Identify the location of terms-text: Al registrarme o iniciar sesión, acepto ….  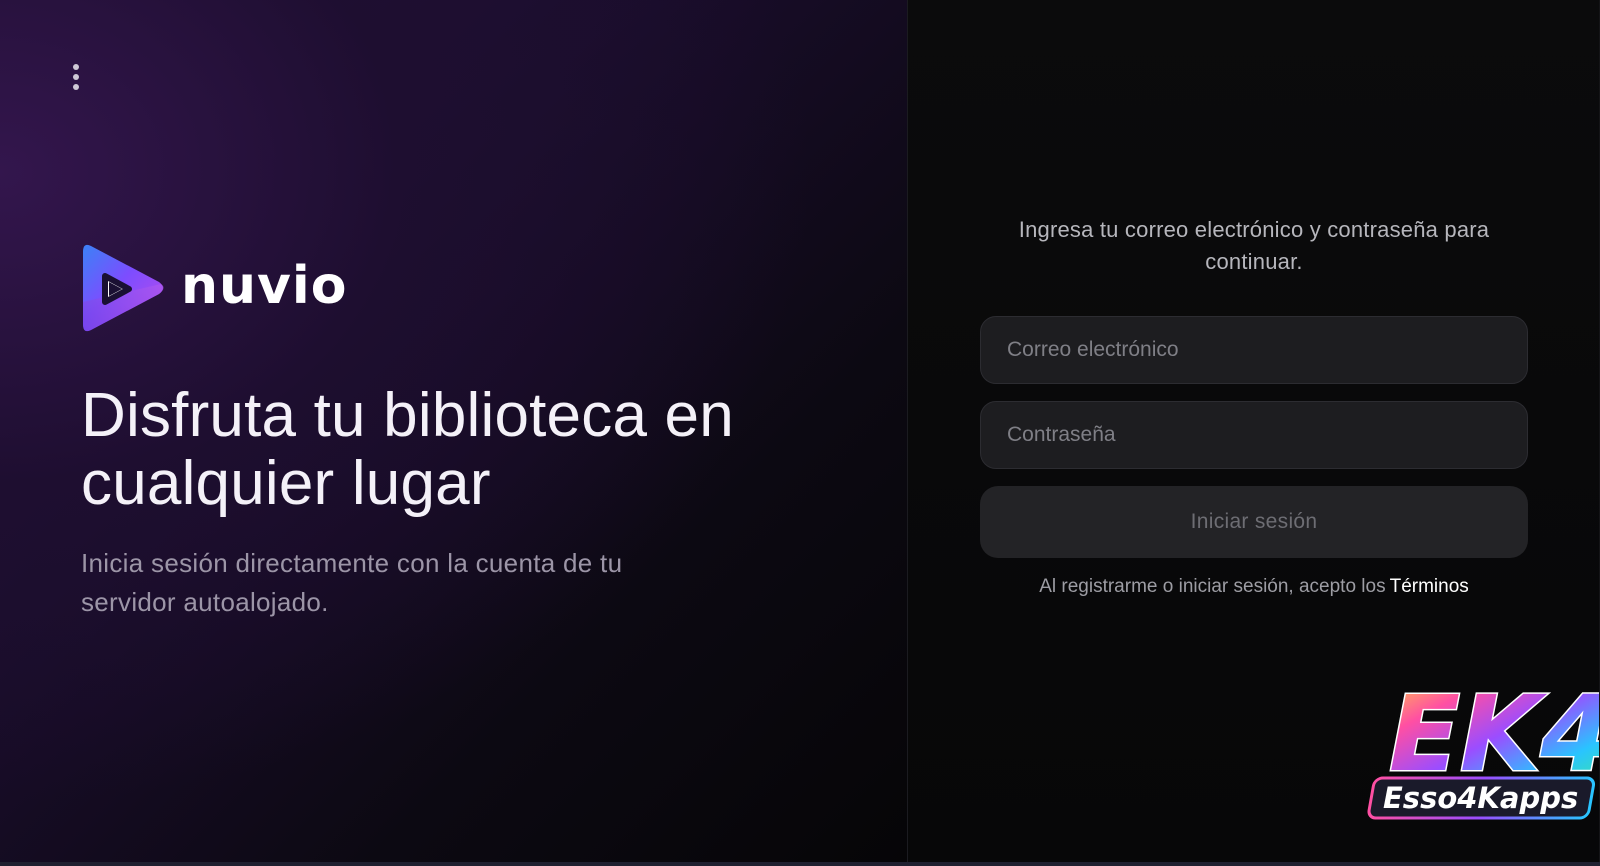
(1212, 586).